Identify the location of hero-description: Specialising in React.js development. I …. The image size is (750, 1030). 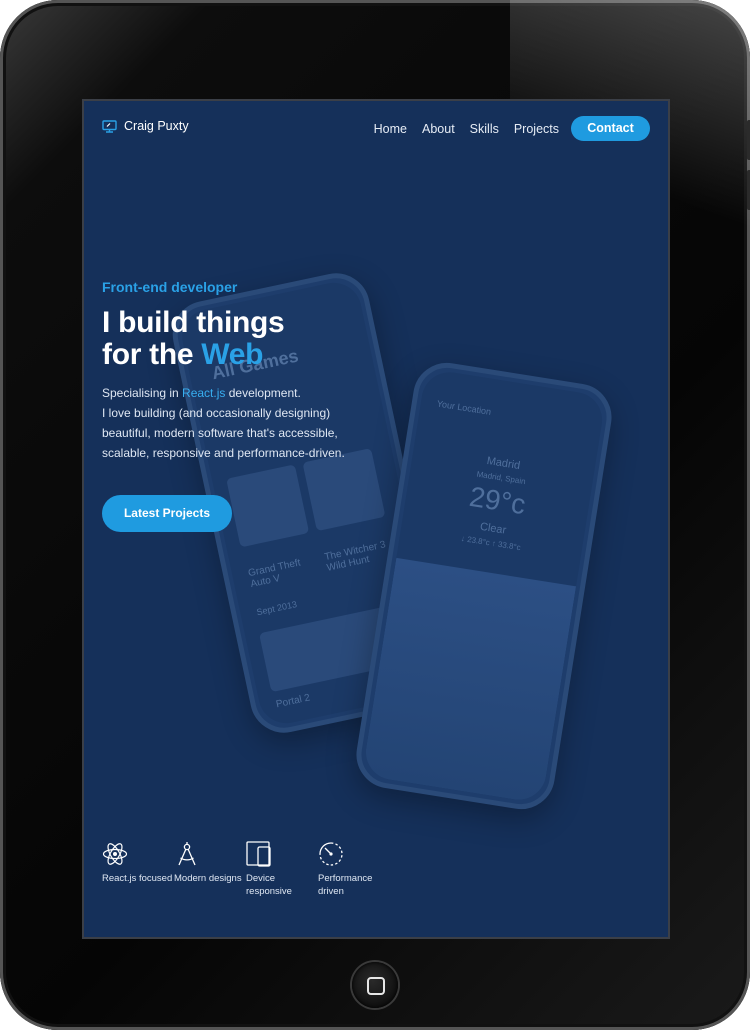
(232, 423).